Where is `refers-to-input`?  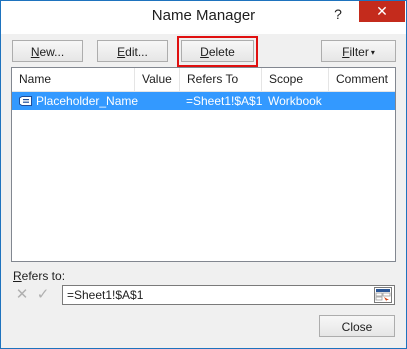
refers-to-input is located at coordinates (228, 295).